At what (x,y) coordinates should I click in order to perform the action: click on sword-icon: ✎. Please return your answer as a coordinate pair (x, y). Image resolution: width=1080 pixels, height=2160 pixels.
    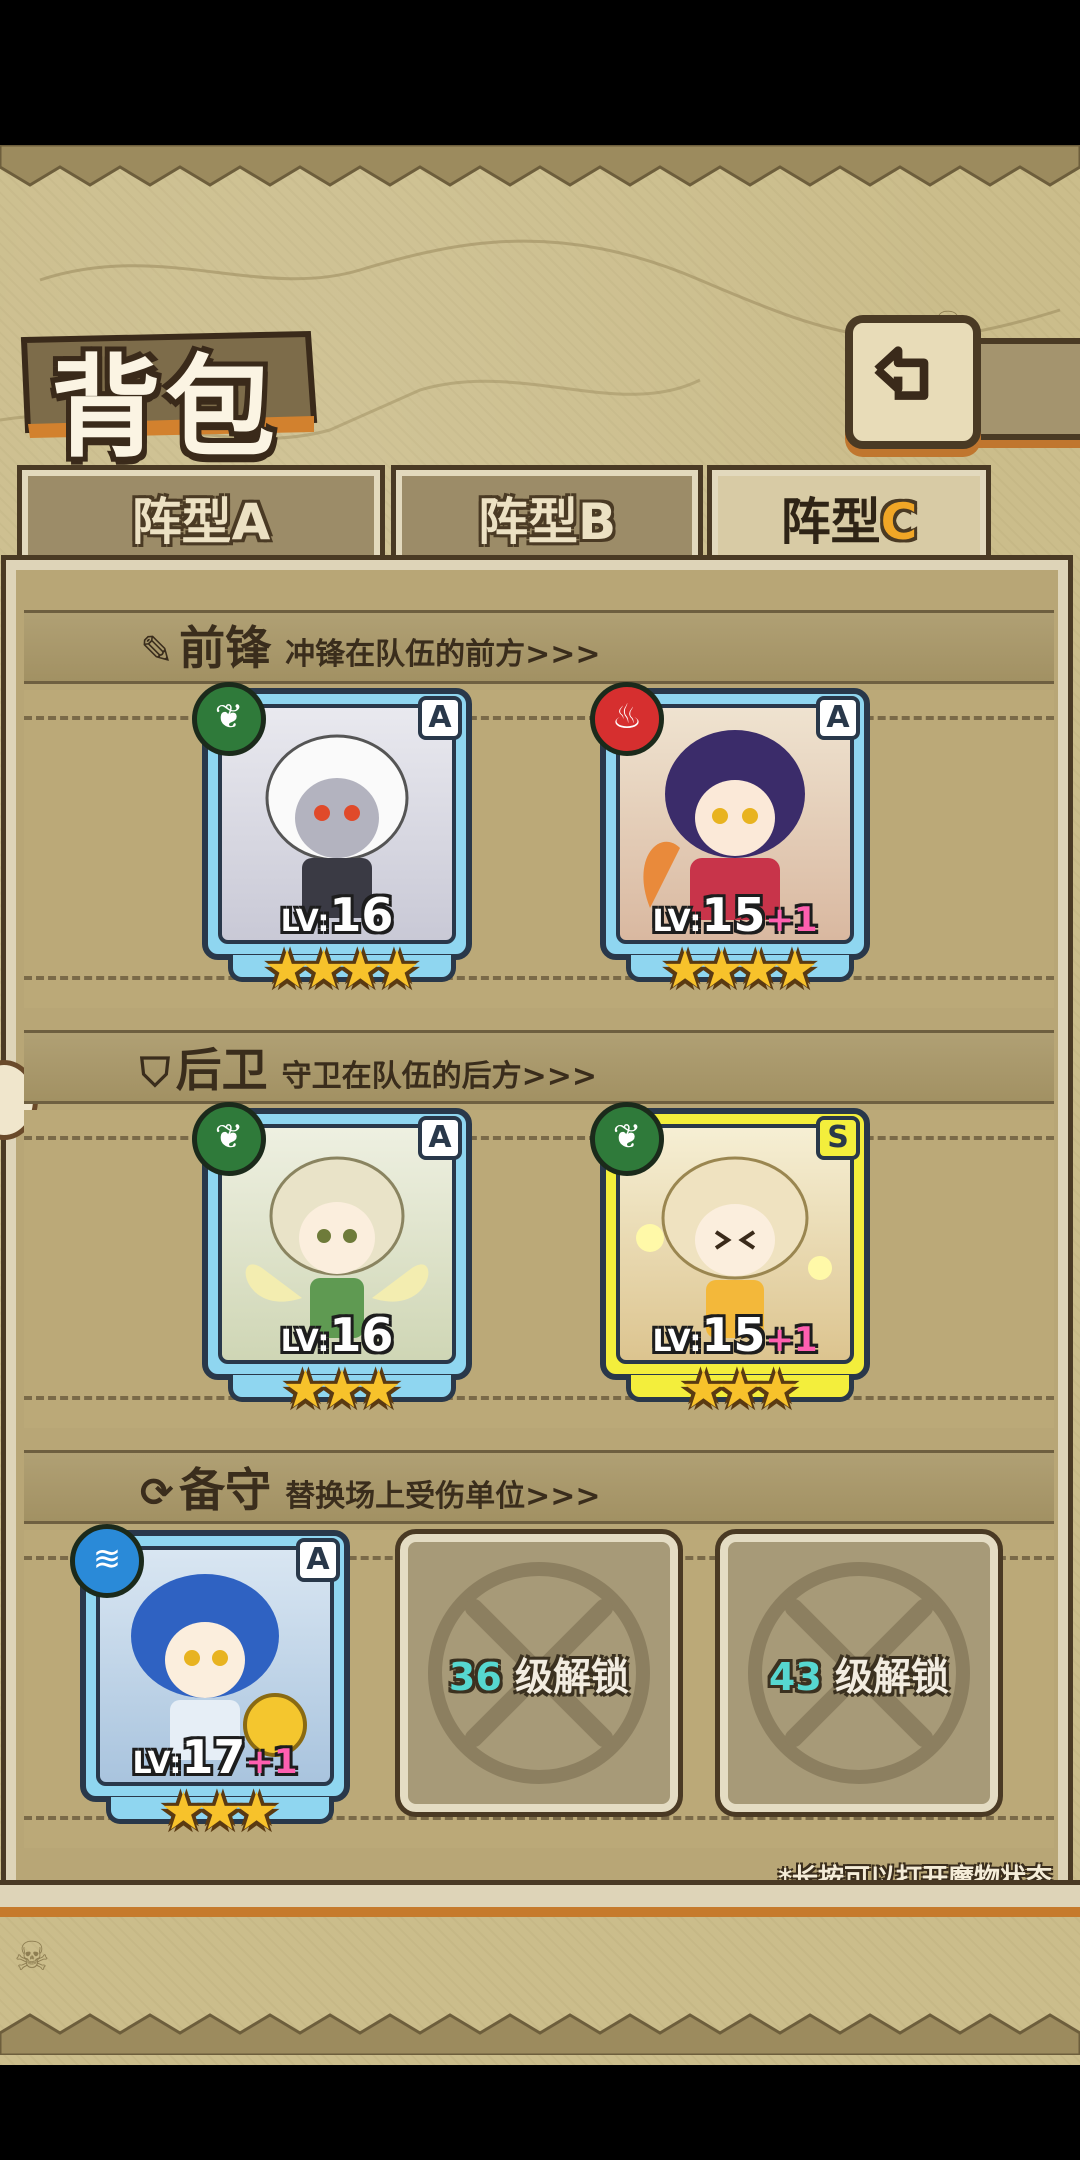
    Looking at the image, I should click on (157, 651).